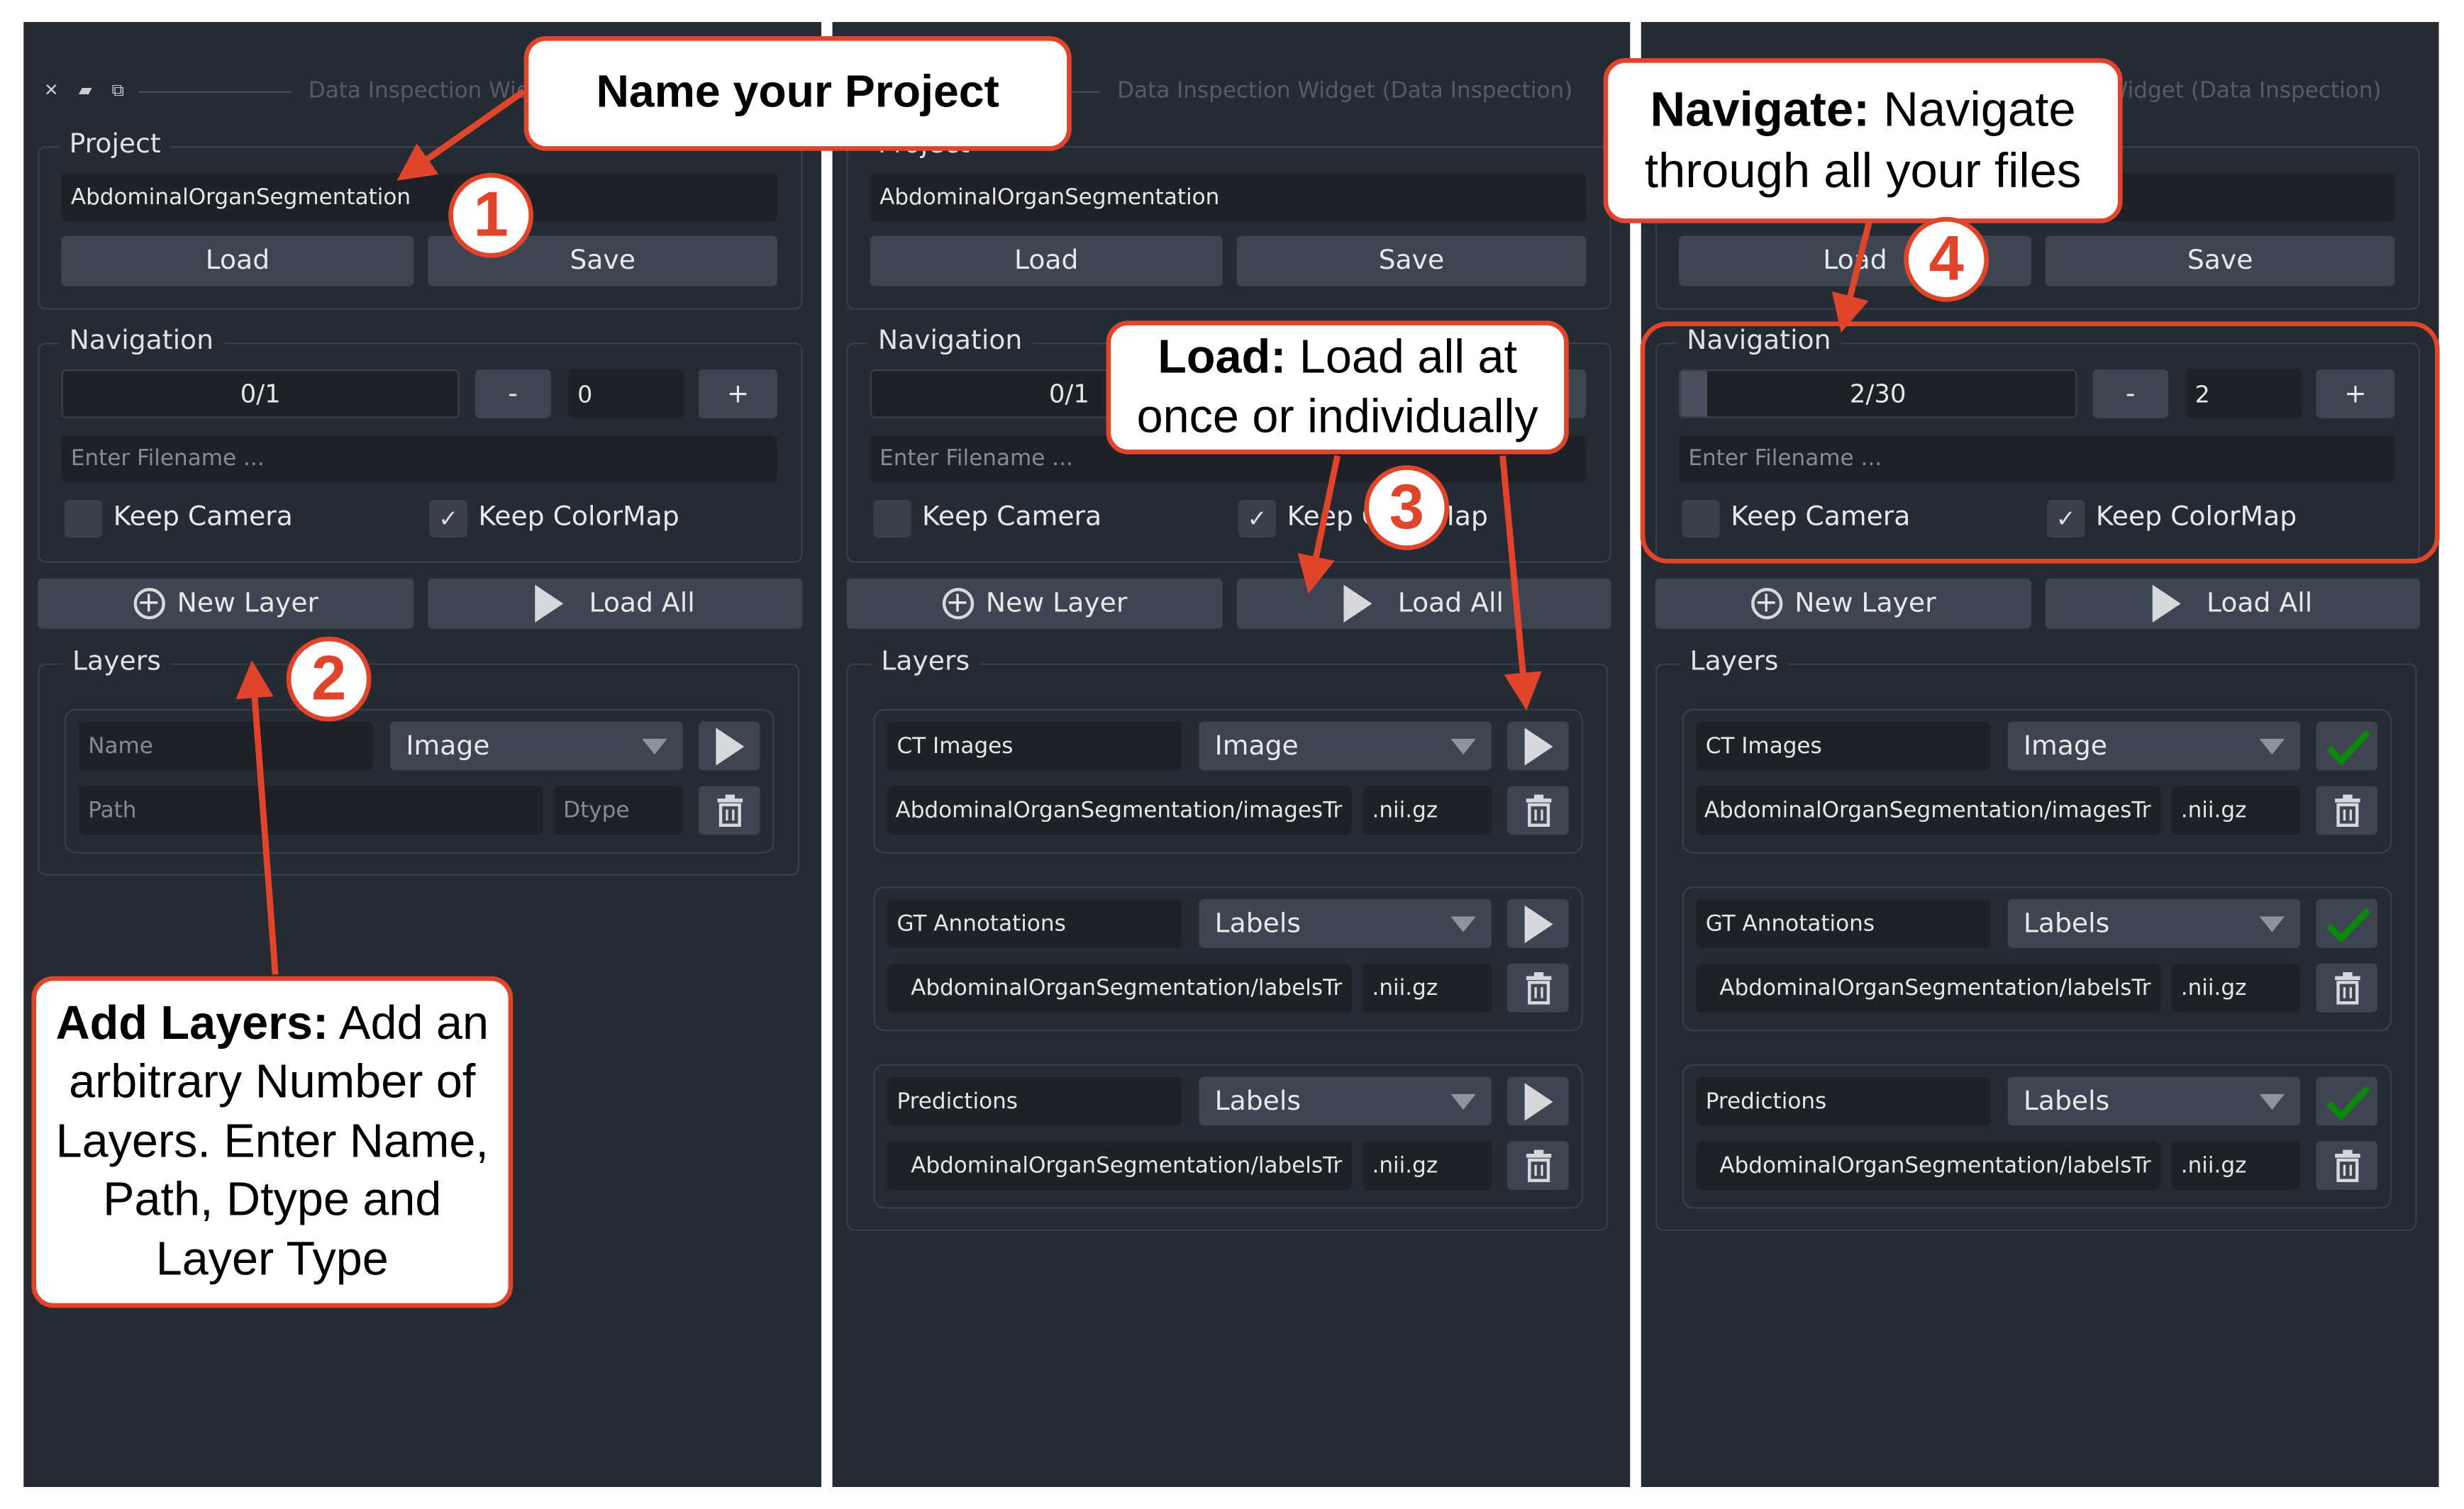  I want to click on close-icon: ✕, so click(51, 90).